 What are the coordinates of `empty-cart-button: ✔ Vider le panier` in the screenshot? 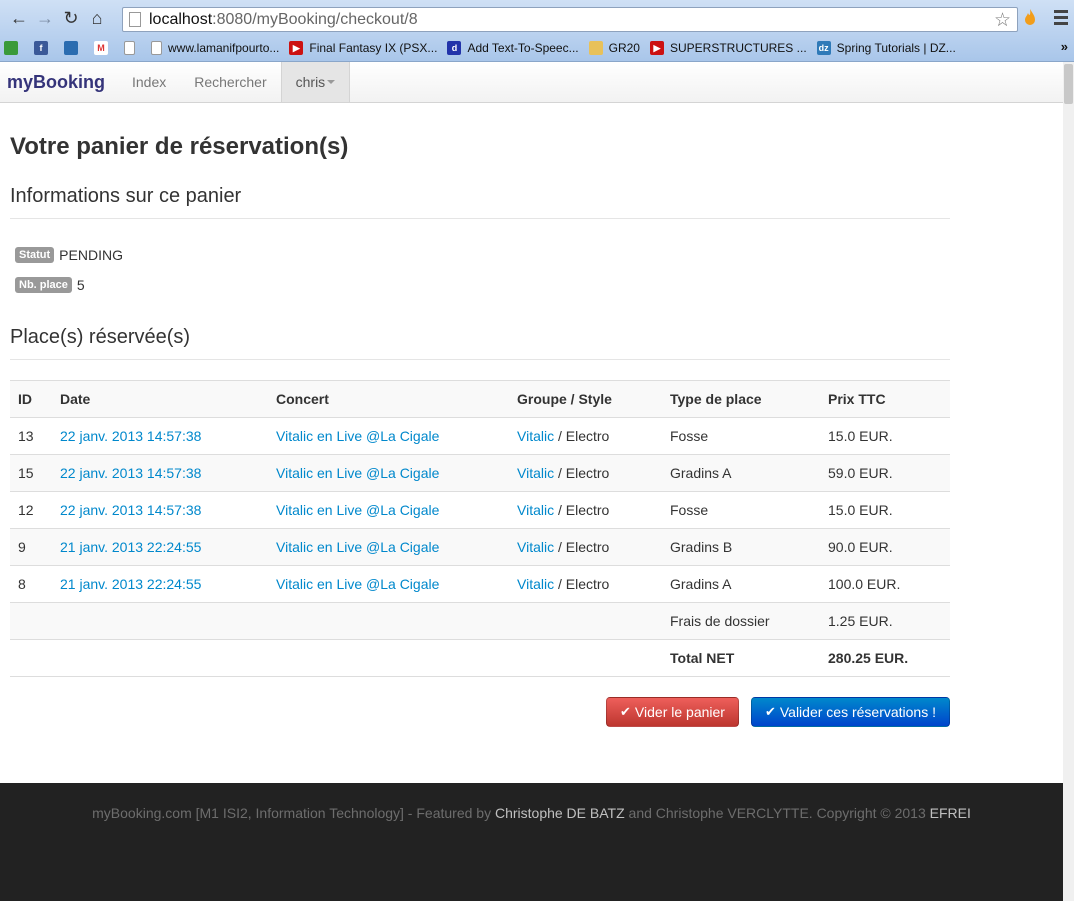 It's located at (672, 712).